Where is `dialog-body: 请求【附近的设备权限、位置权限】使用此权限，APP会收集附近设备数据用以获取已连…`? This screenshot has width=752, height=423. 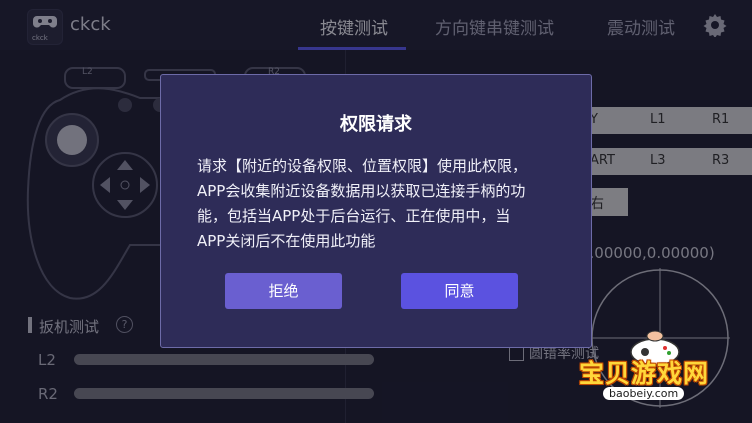
dialog-body: 请求【附近的设备权限、位置权限】使用此权限，APP会收集附近设备数据用以获取已连… is located at coordinates (362, 203).